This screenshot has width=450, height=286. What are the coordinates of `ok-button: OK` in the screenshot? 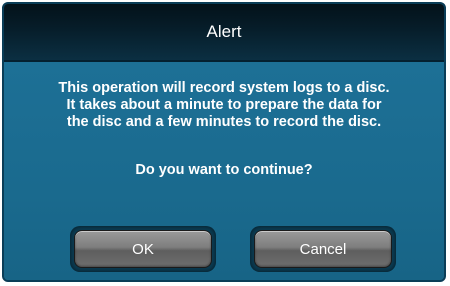 It's located at (143, 249).